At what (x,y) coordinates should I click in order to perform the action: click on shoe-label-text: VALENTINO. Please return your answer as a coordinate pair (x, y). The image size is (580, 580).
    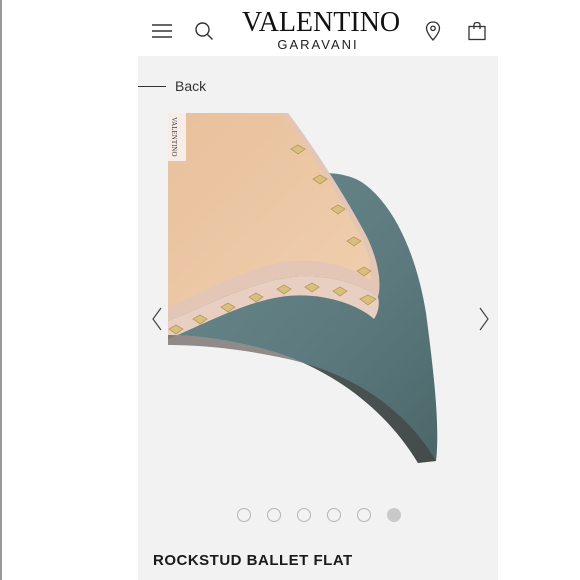
    Looking at the image, I should click on (174, 137).